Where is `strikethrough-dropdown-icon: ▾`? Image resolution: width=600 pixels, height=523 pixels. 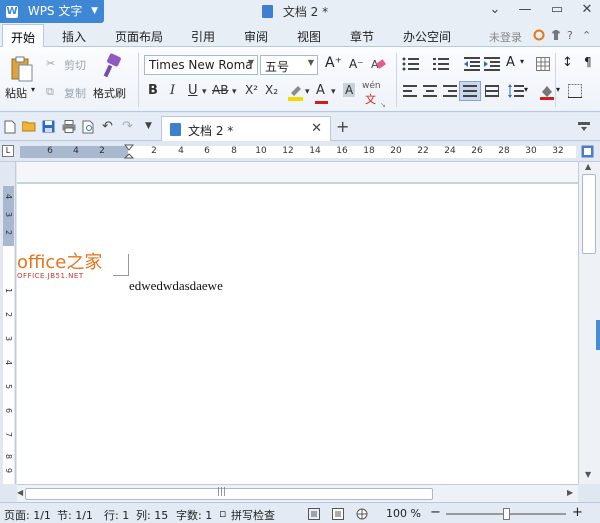
strikethrough-dropdown-icon: ▾ is located at coordinates (234, 92).